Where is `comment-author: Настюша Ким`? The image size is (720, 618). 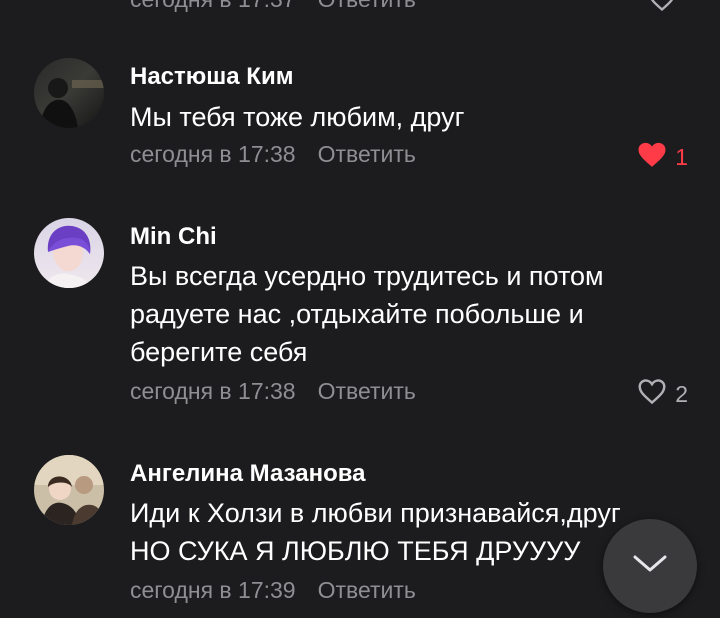 comment-author: Настюша Ким is located at coordinates (211, 77).